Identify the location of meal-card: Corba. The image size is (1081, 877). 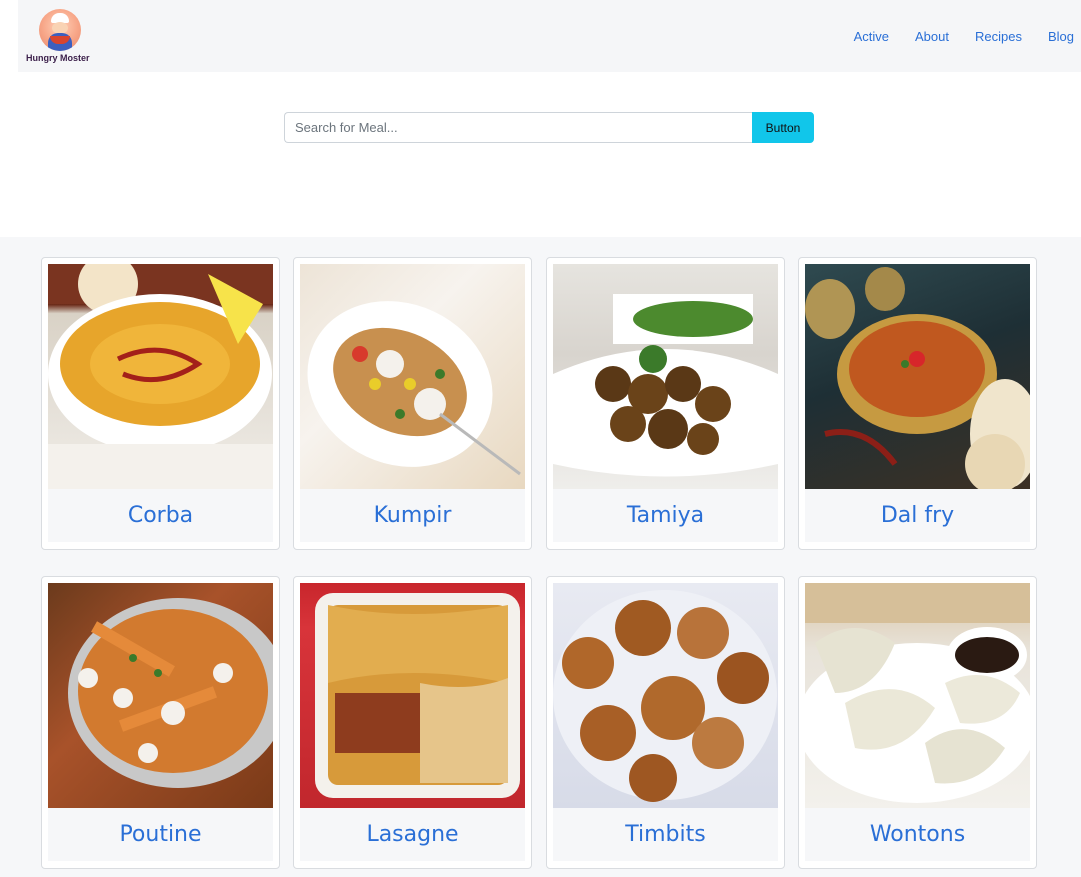
(160, 403).